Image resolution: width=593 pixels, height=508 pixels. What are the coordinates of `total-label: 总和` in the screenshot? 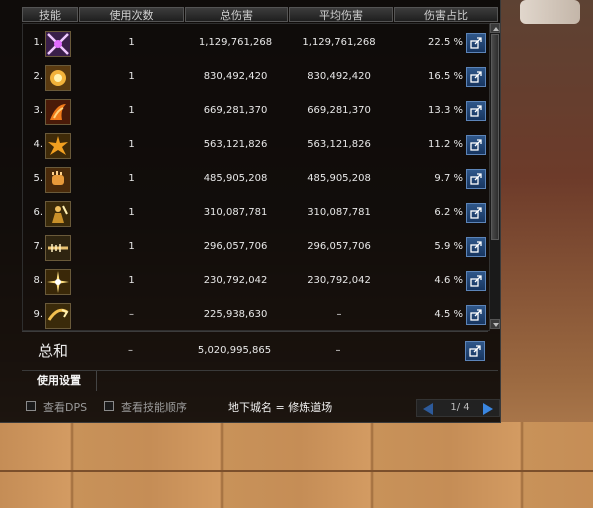 It's located at (53, 351).